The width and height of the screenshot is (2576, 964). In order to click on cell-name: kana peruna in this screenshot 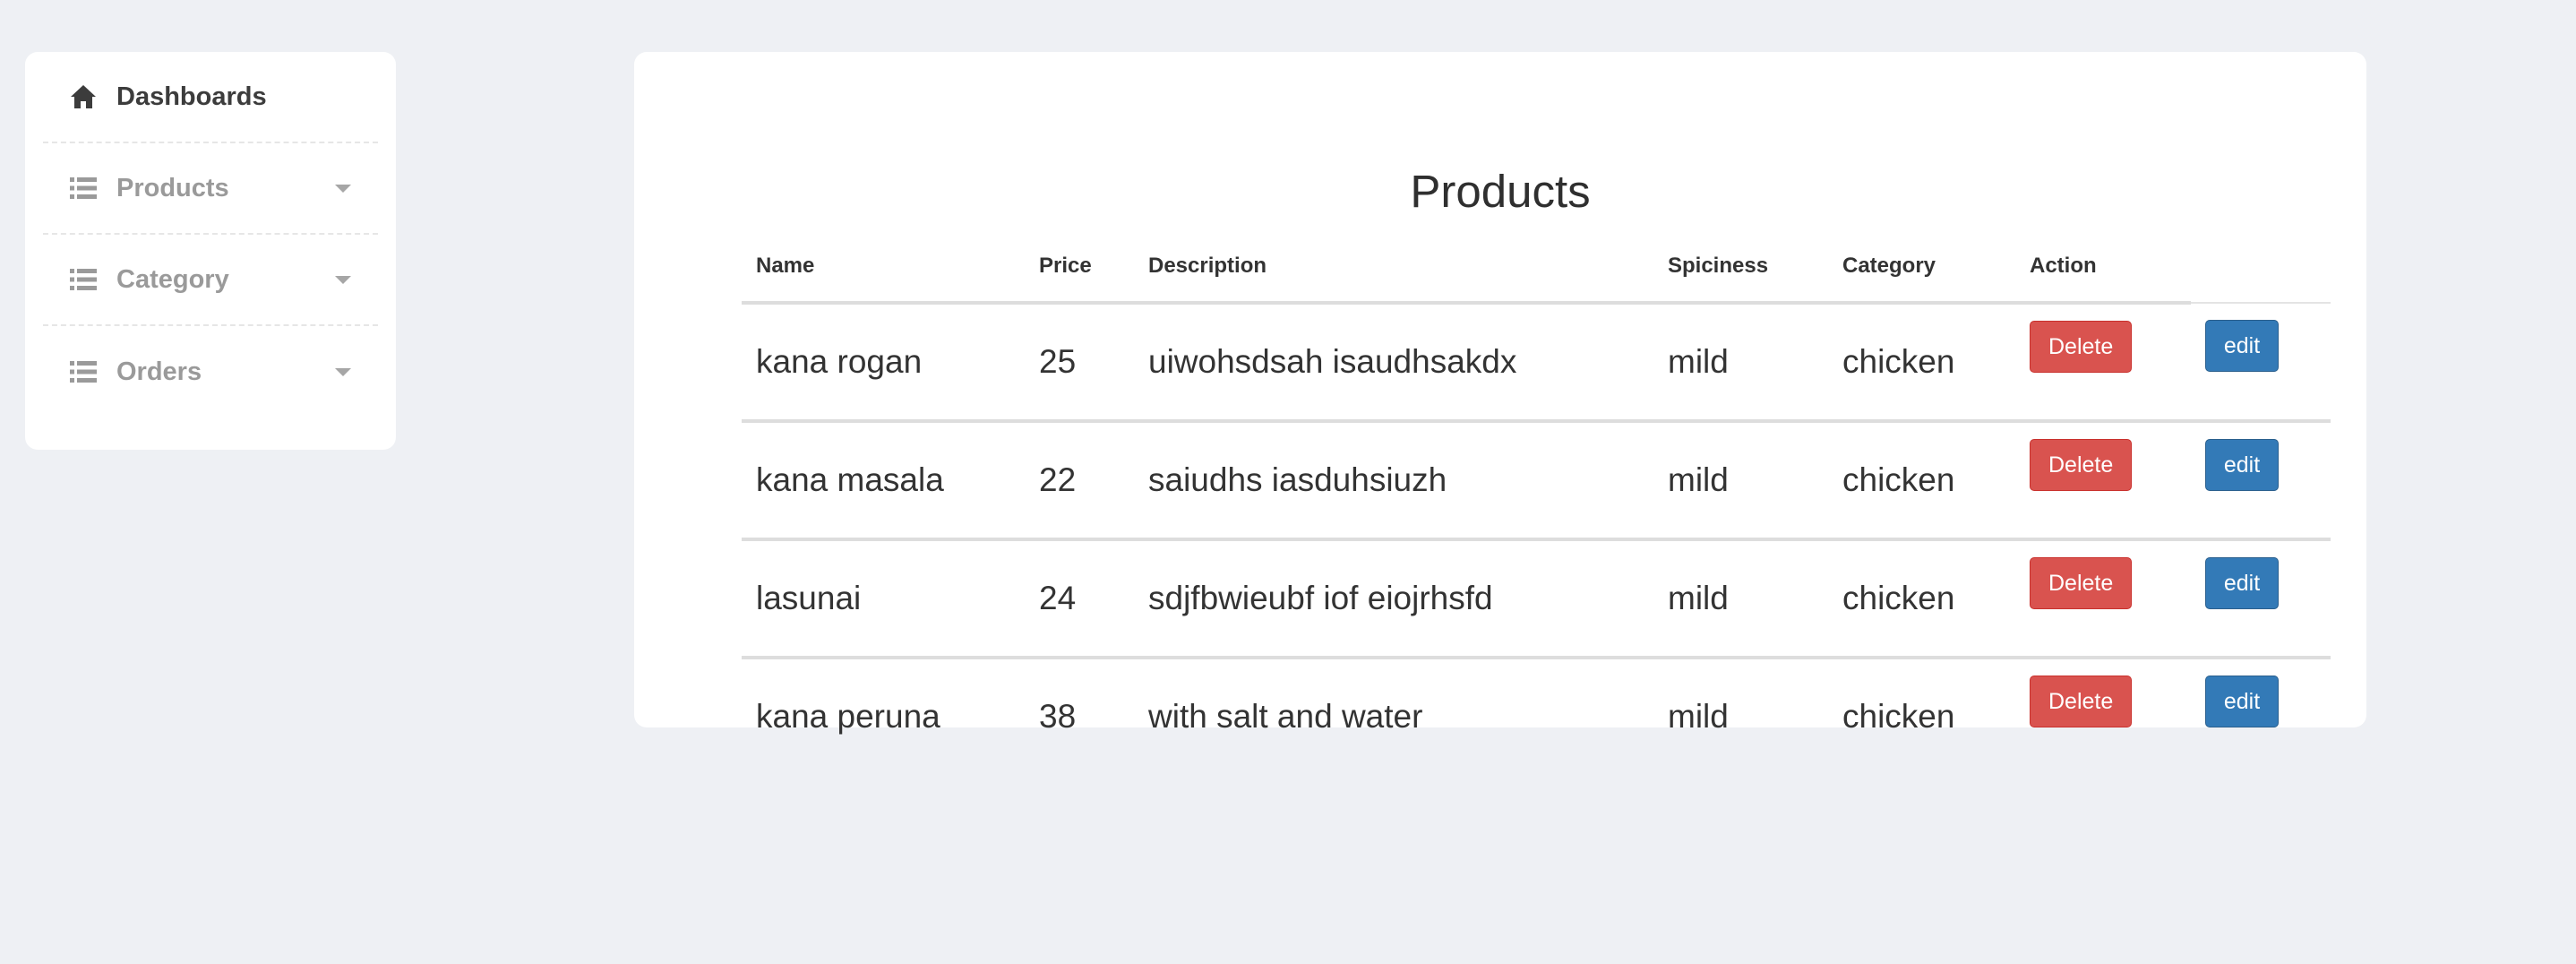, I will do `click(848, 716)`.